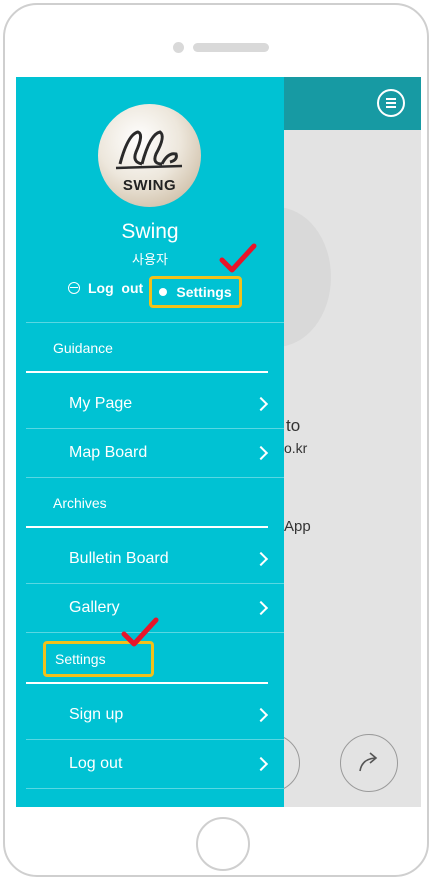 This screenshot has height=885, width=437. I want to click on background-text-fragment: App, so click(297, 526).